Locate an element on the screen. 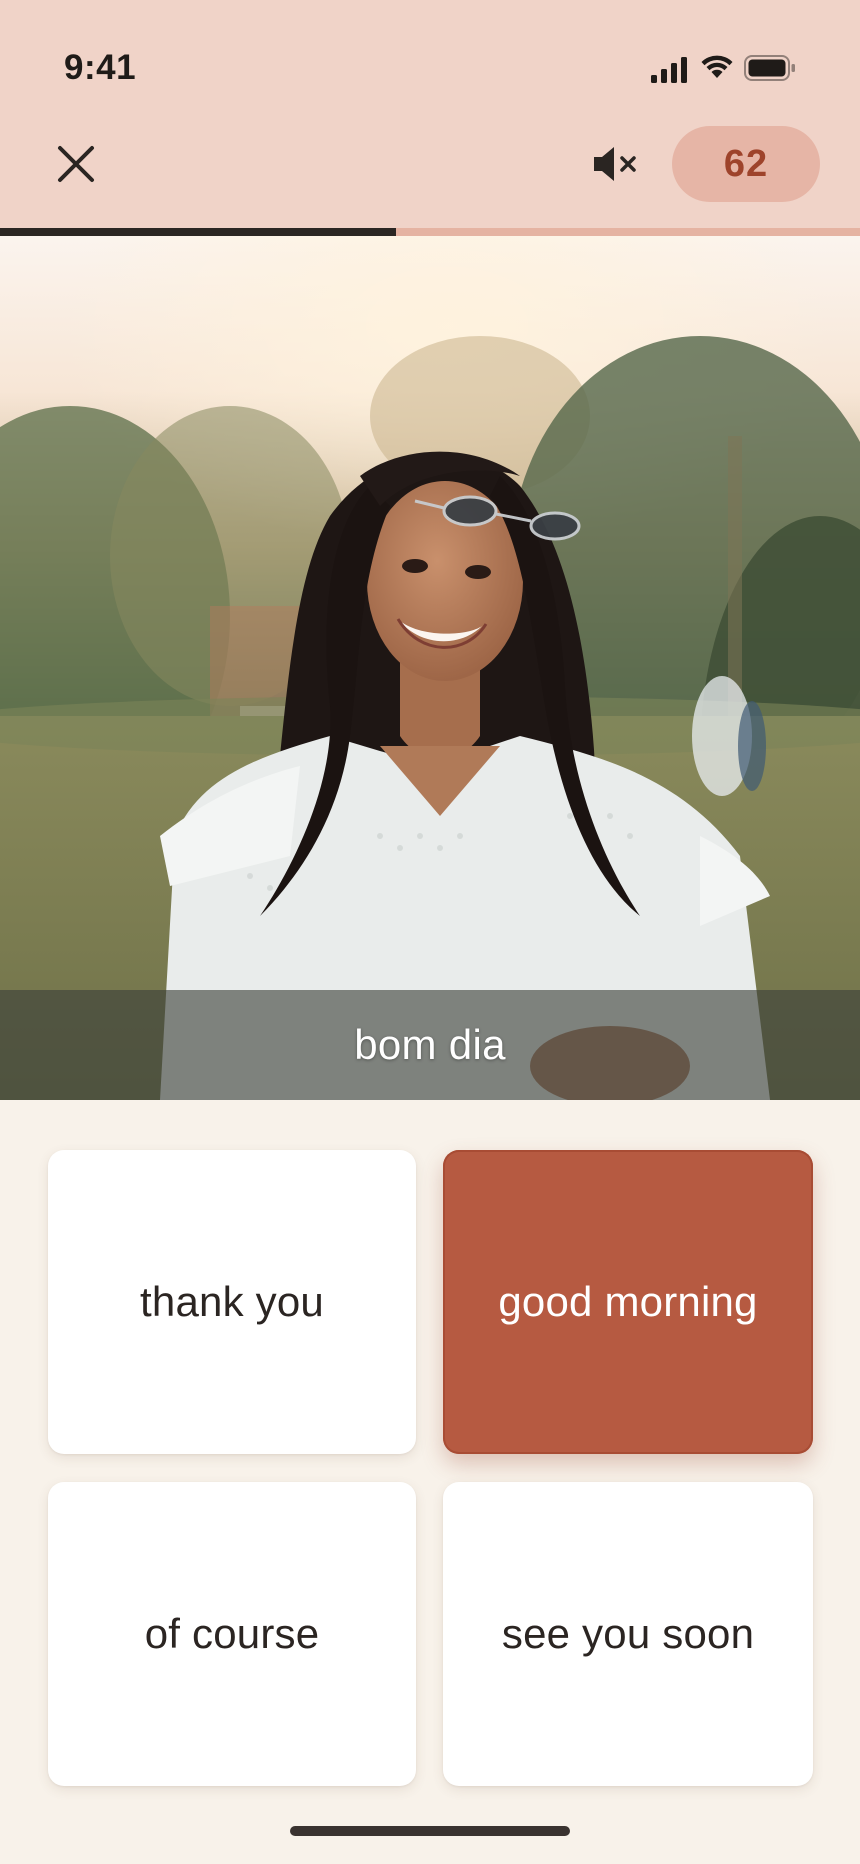  answer-label: see you soon is located at coordinates (628, 1633).